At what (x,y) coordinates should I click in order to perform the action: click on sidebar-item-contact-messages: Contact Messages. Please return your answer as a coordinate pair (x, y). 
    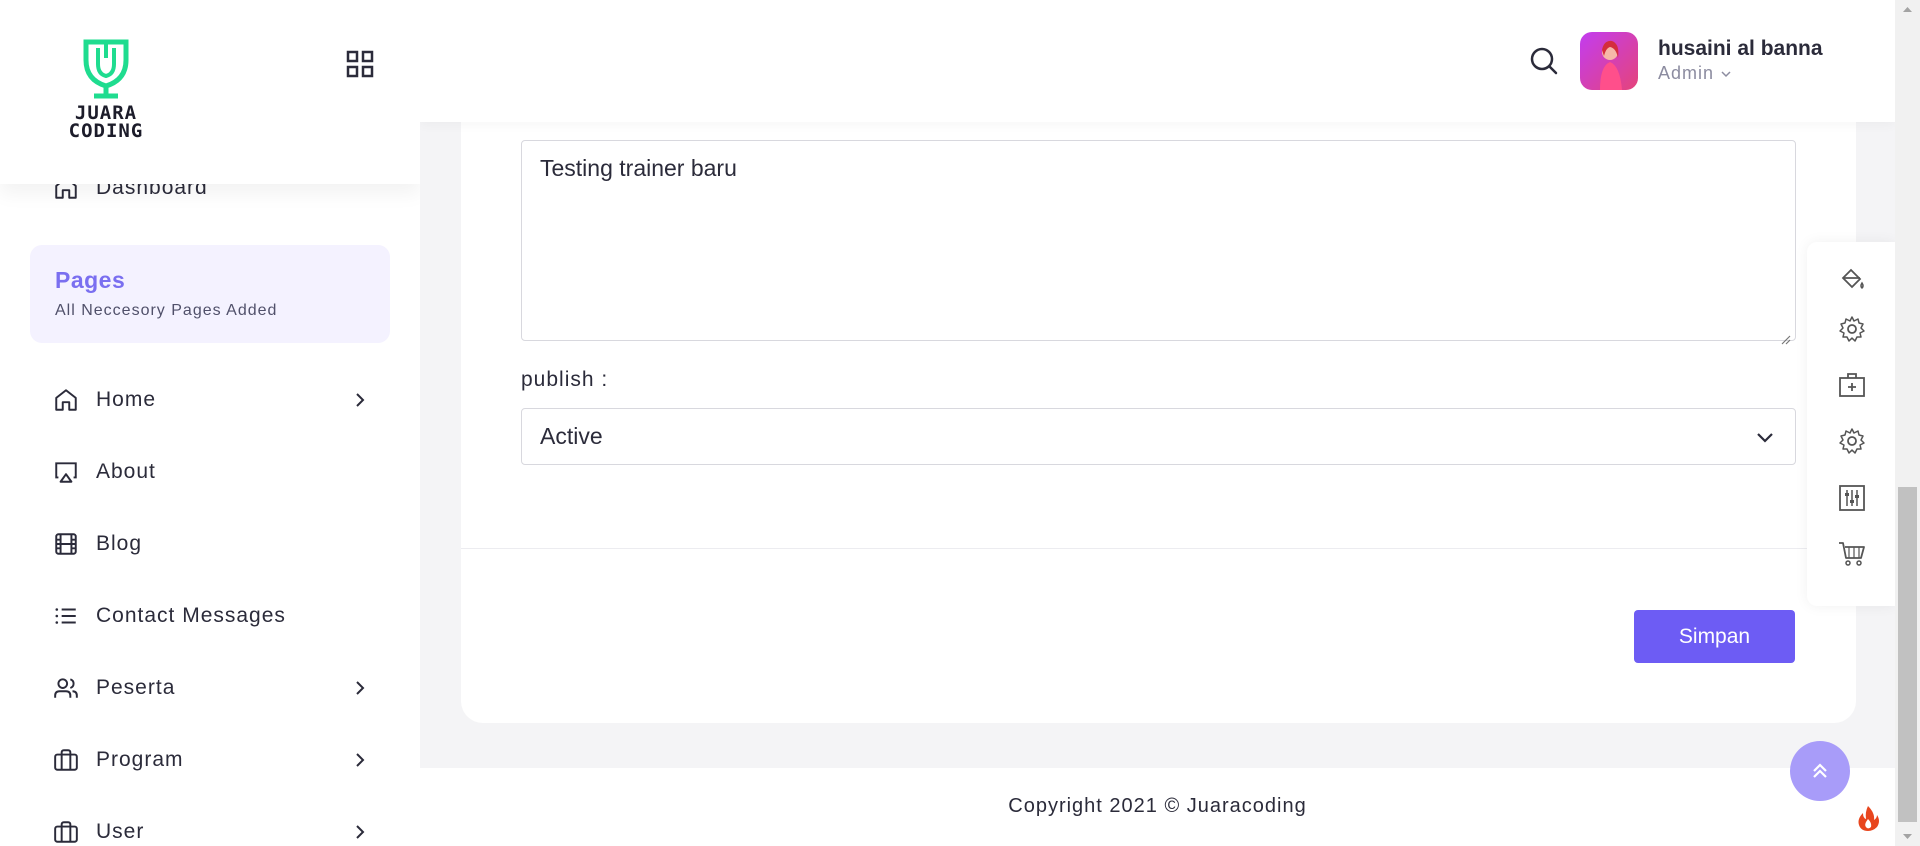
    Looking at the image, I should click on (212, 616).